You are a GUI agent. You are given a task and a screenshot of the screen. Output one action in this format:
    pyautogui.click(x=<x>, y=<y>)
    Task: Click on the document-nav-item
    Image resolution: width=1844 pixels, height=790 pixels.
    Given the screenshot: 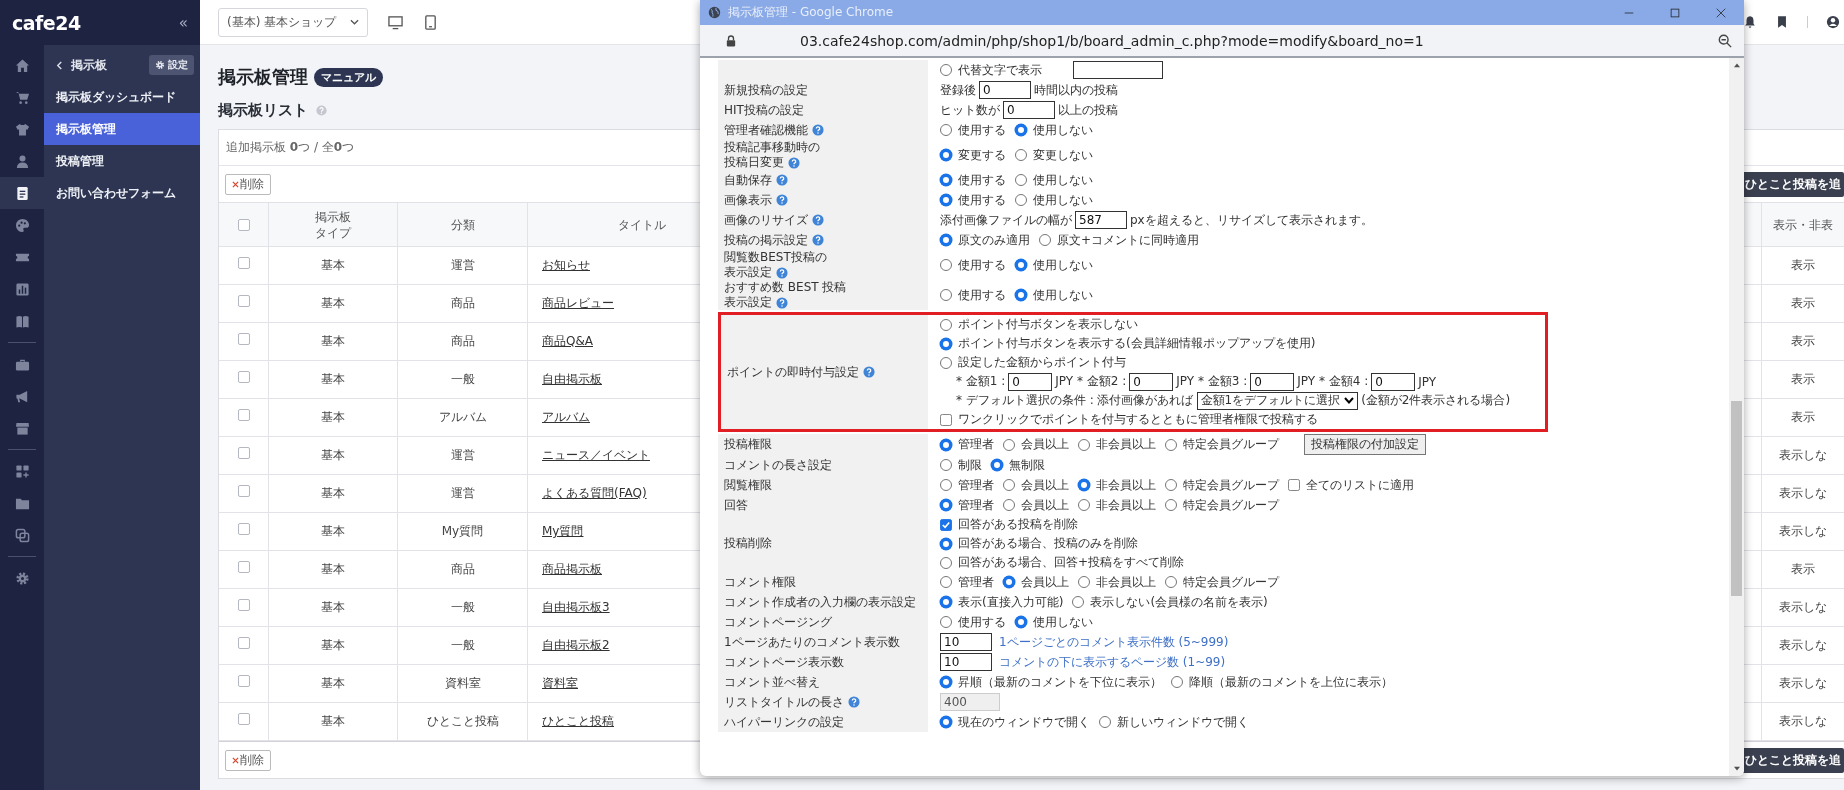 What is the action you would take?
    pyautogui.click(x=22, y=193)
    